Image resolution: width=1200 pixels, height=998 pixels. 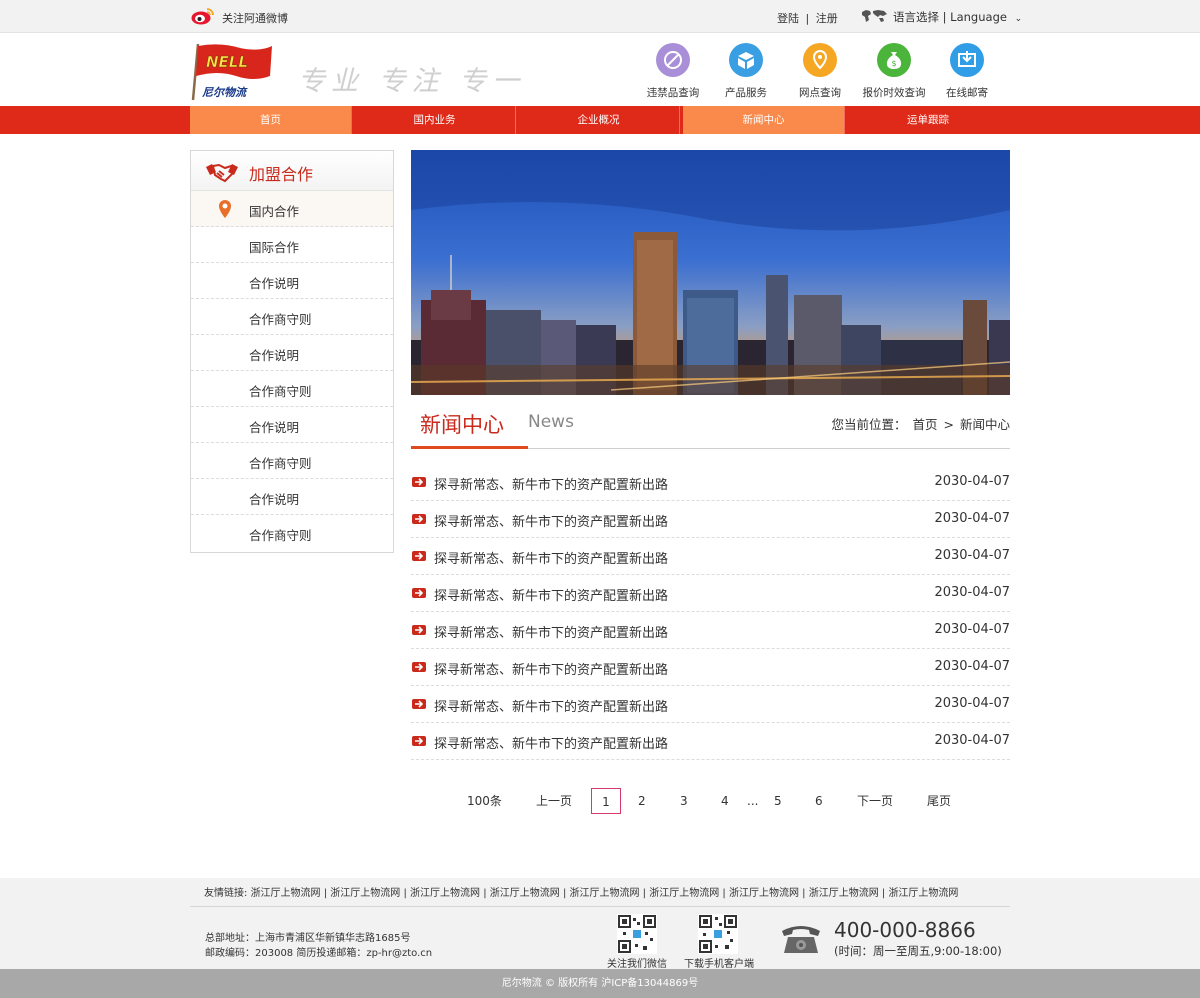 I want to click on main-nav: 首页 国内业务 企业概况 新闻中心 运单跟踪, so click(x=600, y=120).